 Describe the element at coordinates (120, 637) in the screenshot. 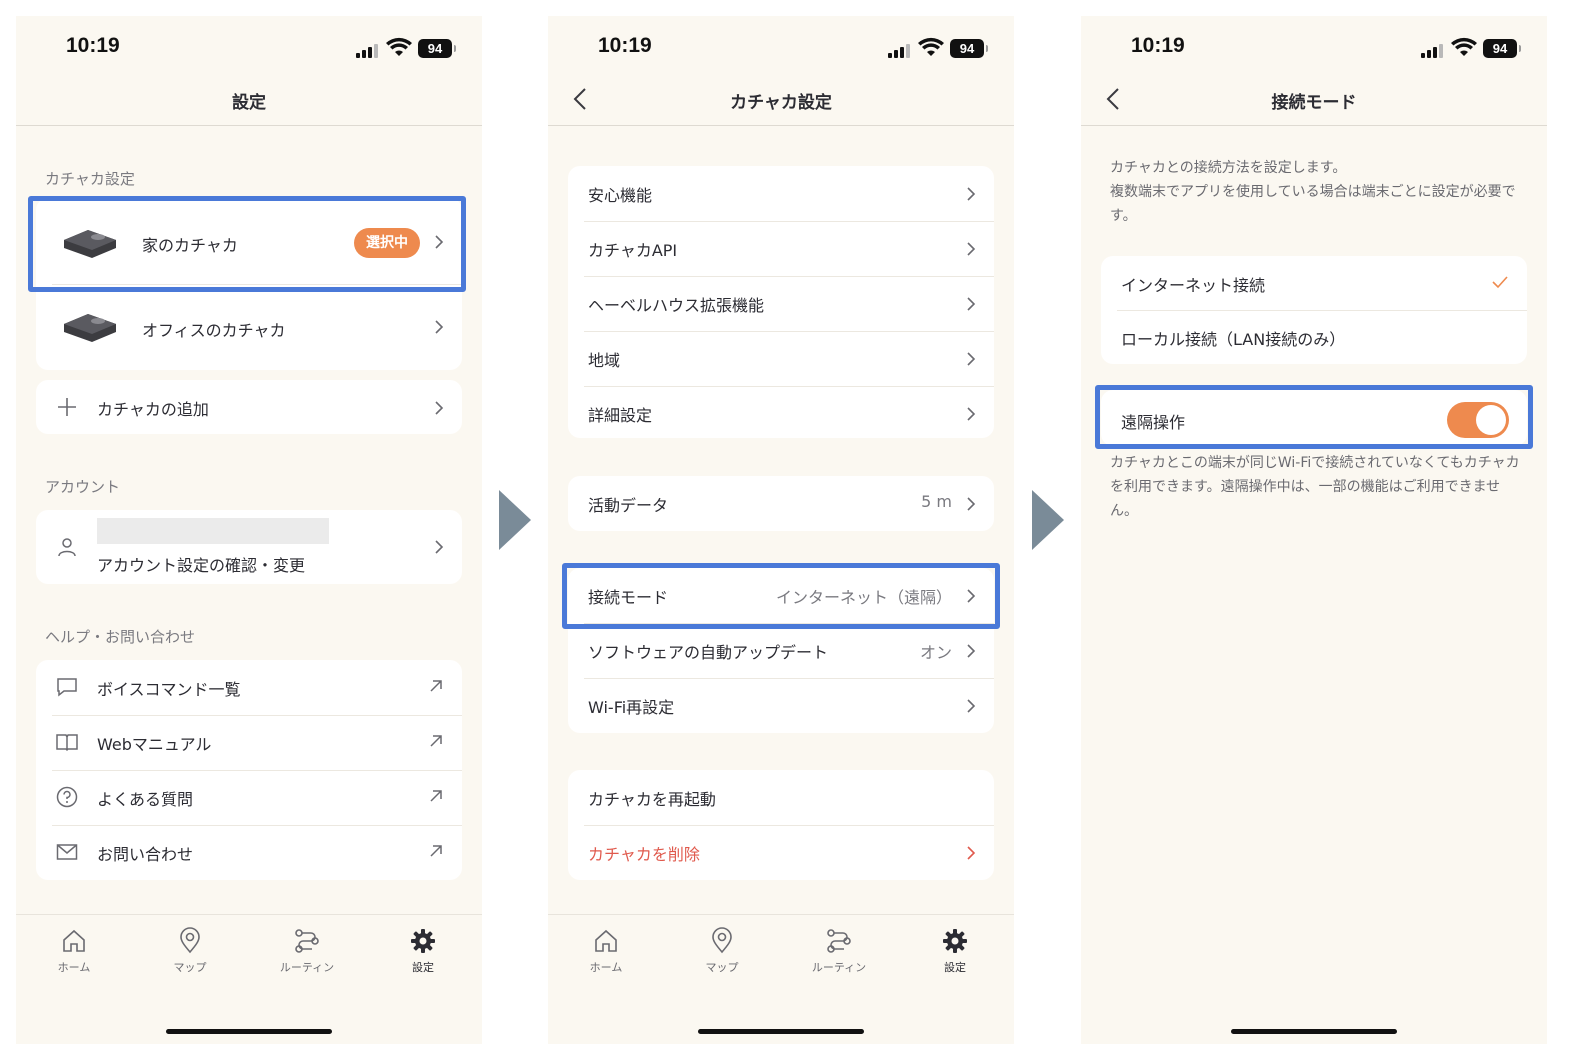

I see `section-label-help: ヘルプ・お問い合わせ` at that location.